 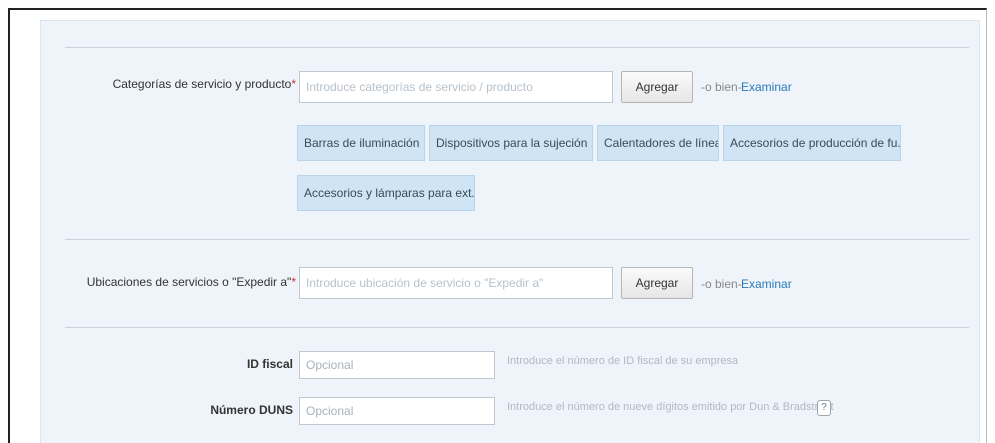 I want to click on category-chip: Accesorios y lámparas para ext...×, so click(x=386, y=193).